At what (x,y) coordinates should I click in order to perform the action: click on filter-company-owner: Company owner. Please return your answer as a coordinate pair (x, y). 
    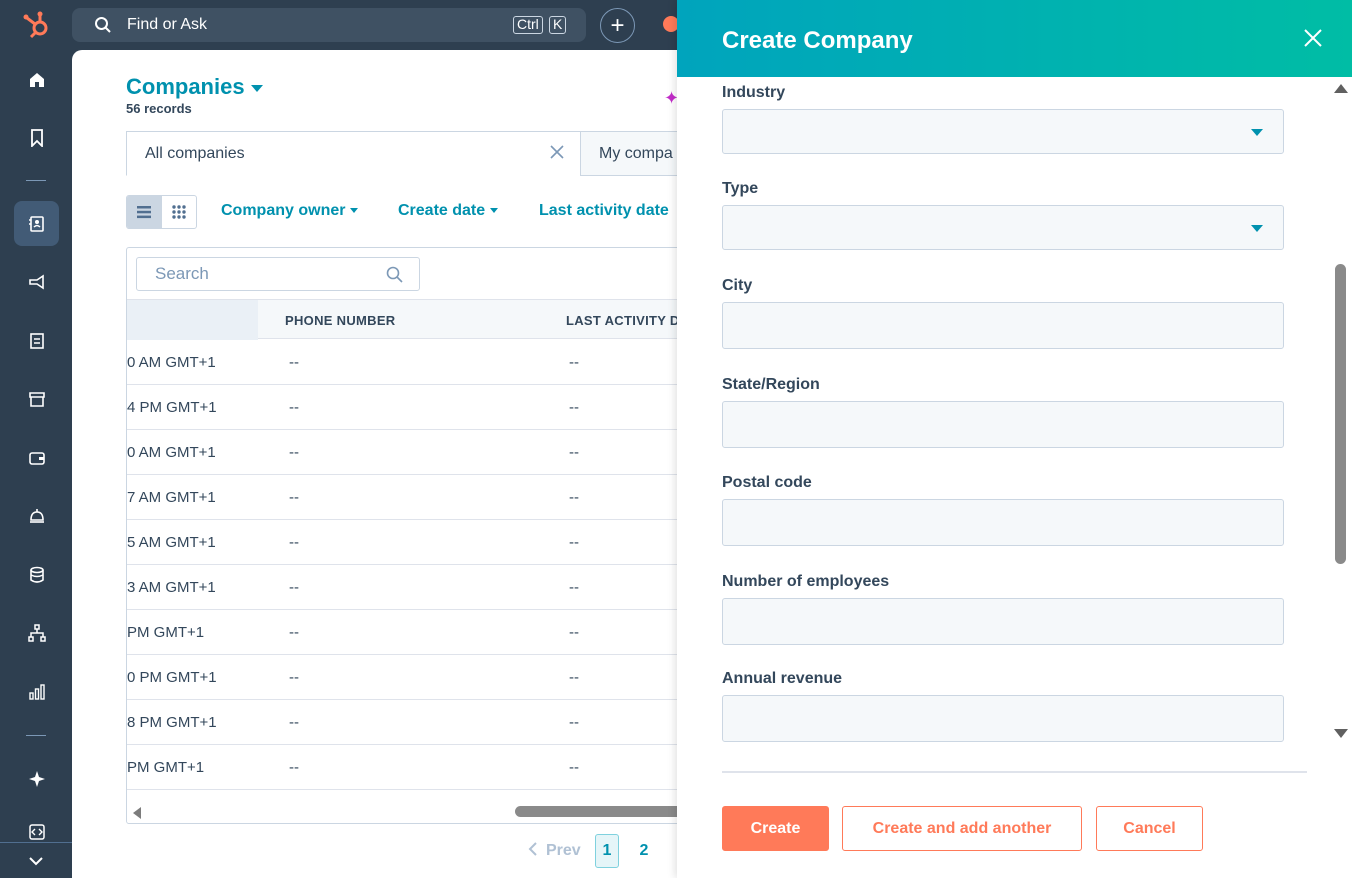
    Looking at the image, I should click on (290, 211).